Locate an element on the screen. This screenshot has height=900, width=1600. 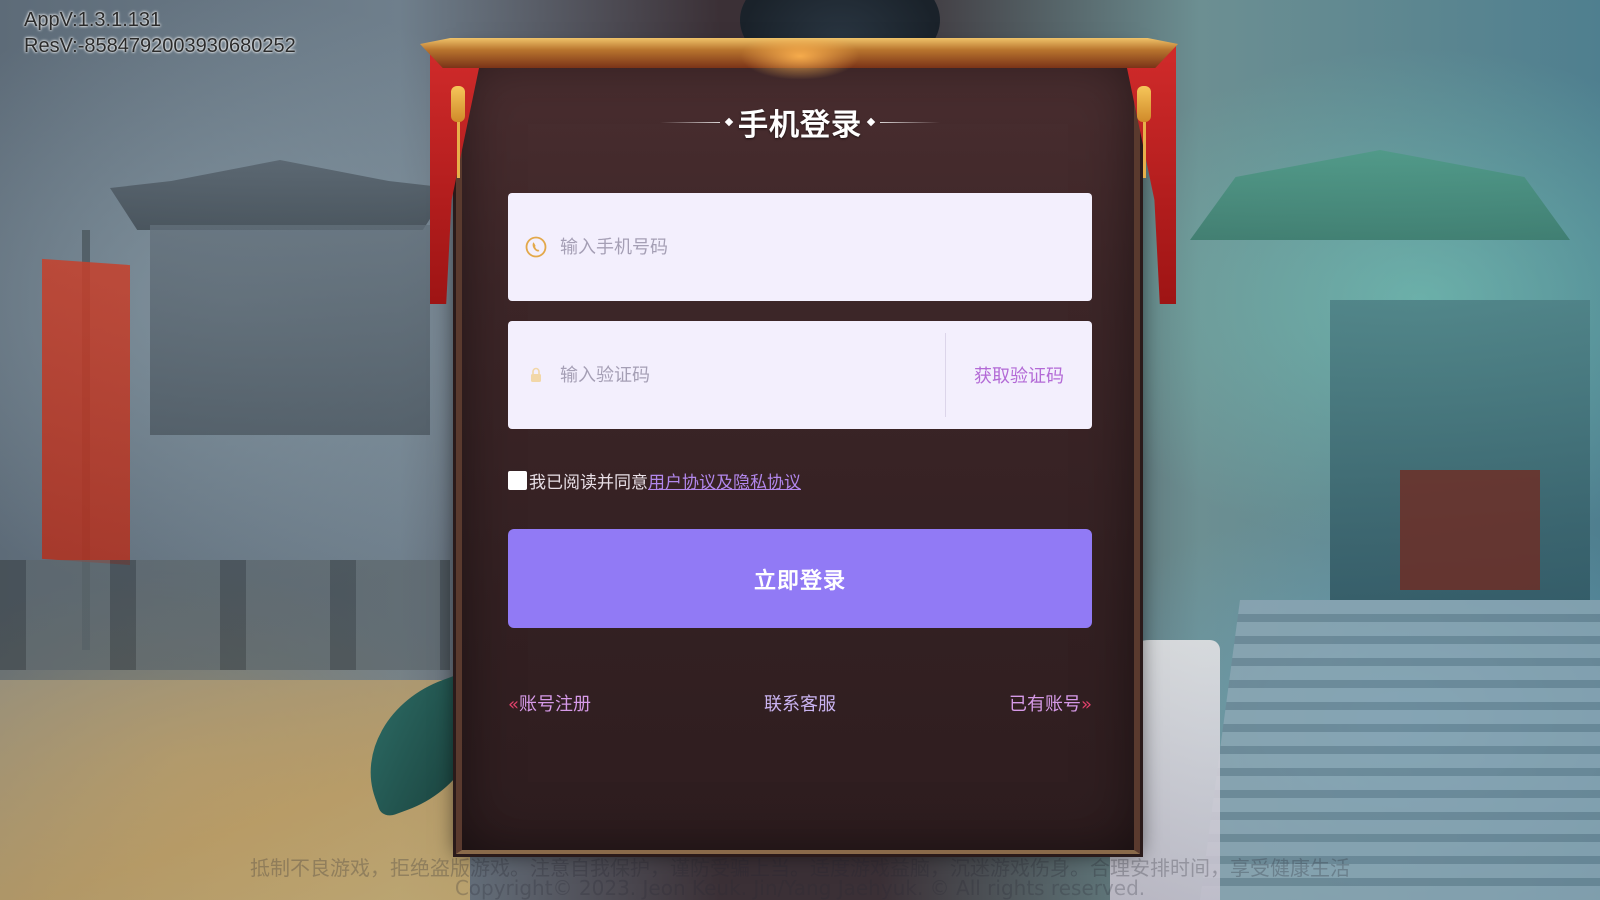
bottom-links: «账号注册 联系客服 已有账号» is located at coordinates (800, 703).